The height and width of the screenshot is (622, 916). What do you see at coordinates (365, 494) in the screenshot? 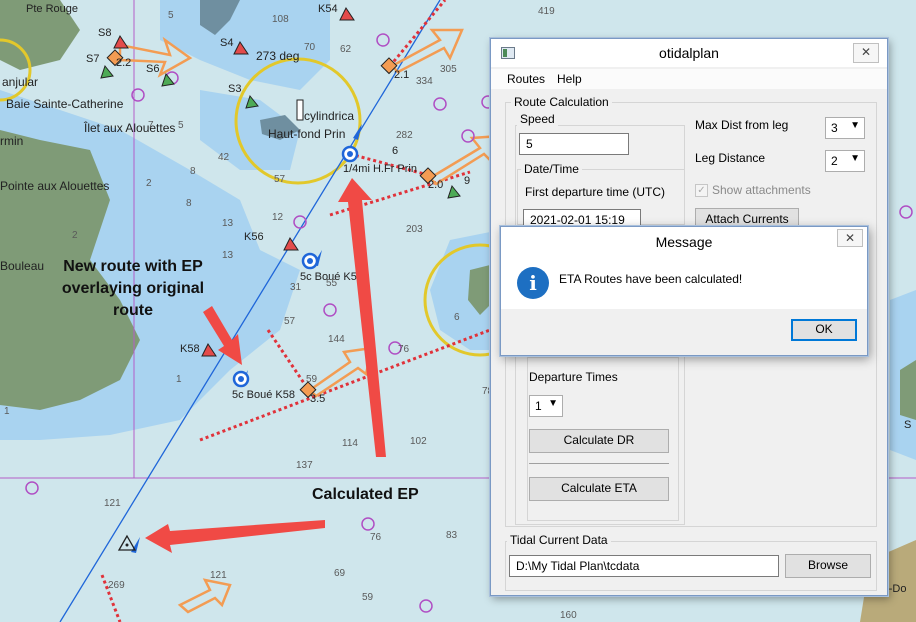
I see `annotation-calculated-ep: Calculated EP` at bounding box center [365, 494].